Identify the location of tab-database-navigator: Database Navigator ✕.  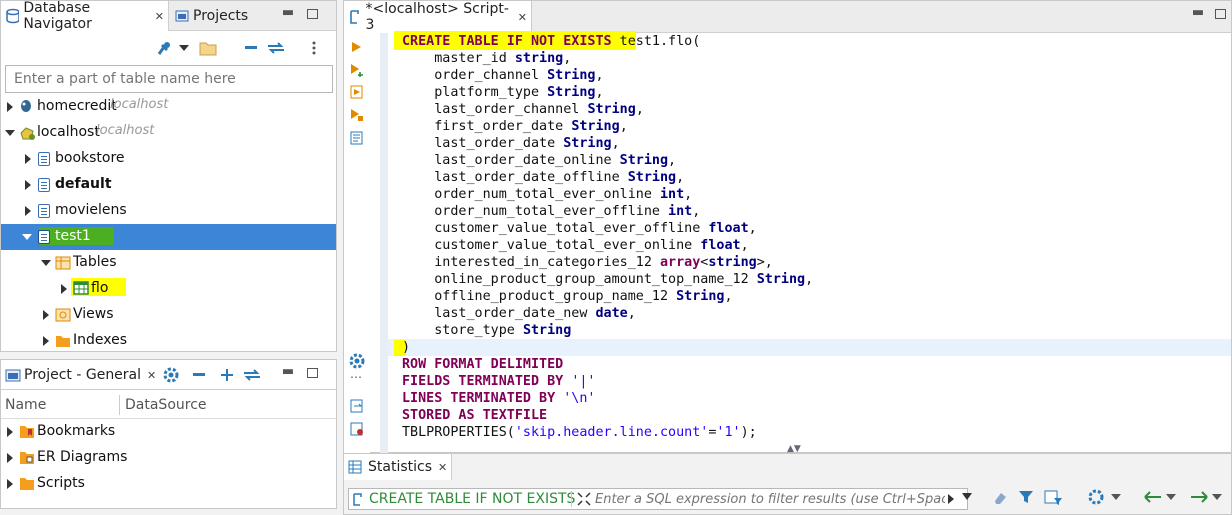
(85, 16).